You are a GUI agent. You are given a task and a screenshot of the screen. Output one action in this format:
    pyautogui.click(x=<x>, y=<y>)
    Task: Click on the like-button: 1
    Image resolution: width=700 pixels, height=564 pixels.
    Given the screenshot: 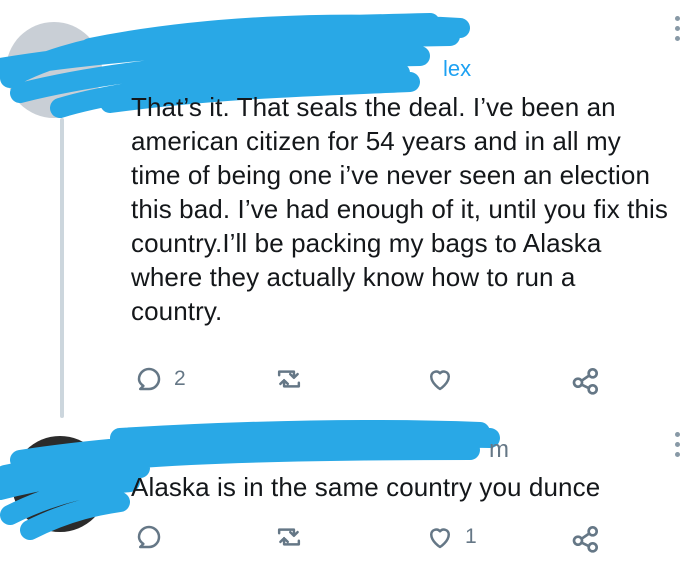 What is the action you would take?
    pyautogui.click(x=451, y=537)
    